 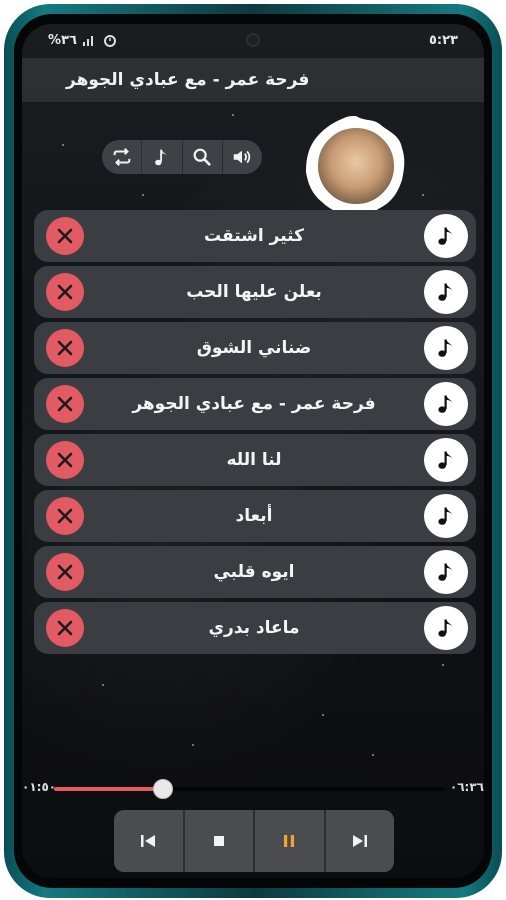 I want to click on playlist-row: أبعاد, so click(x=255, y=516).